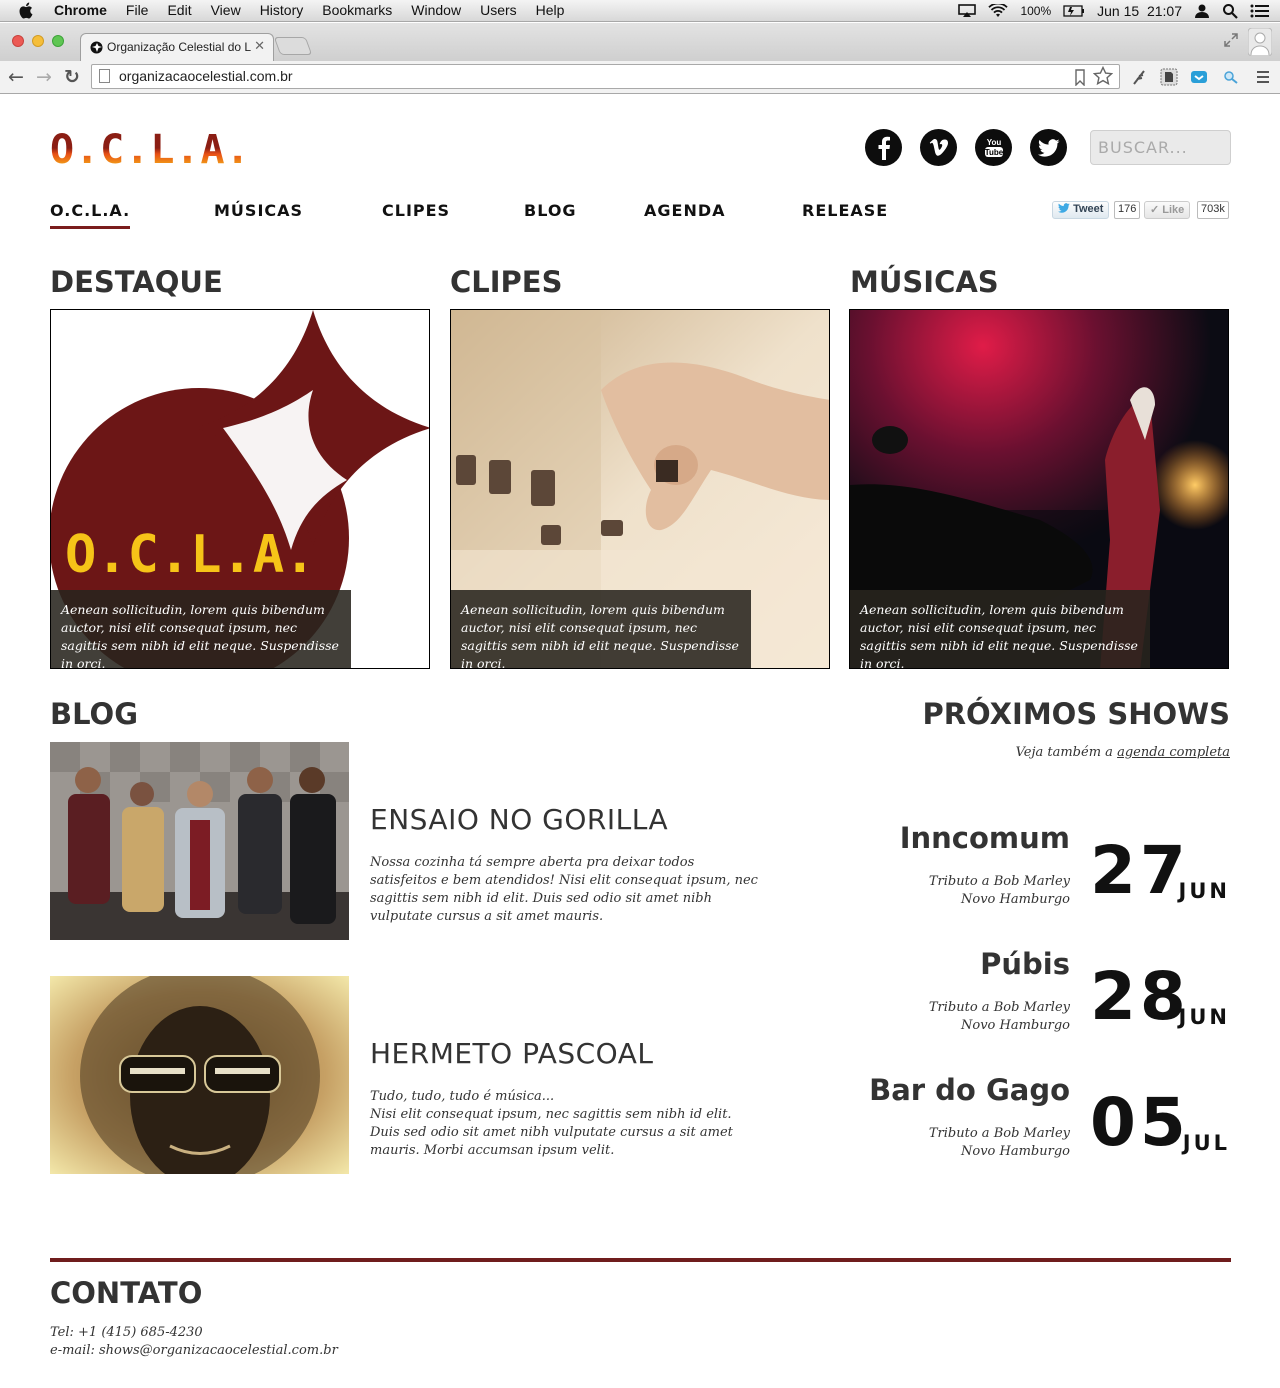  Describe the element at coordinates (550, 10) in the screenshot. I see `menu-help: Help` at that location.